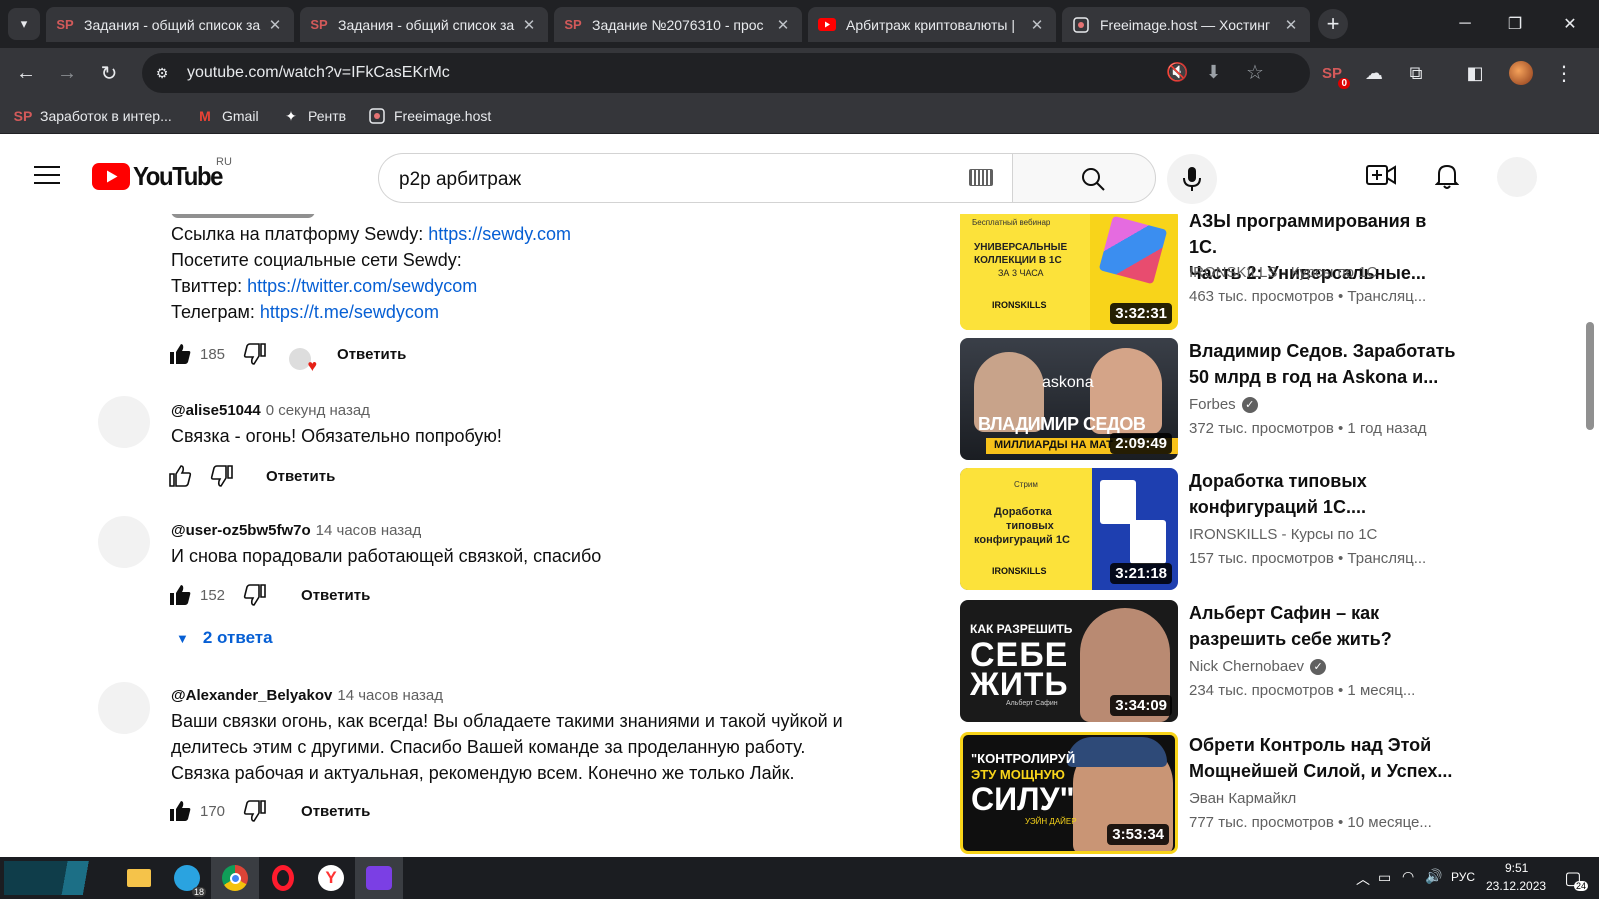 This screenshot has width=1599, height=899. Describe the element at coordinates (1516, 886) in the screenshot. I see `clock-date: 23.12.2023` at that location.